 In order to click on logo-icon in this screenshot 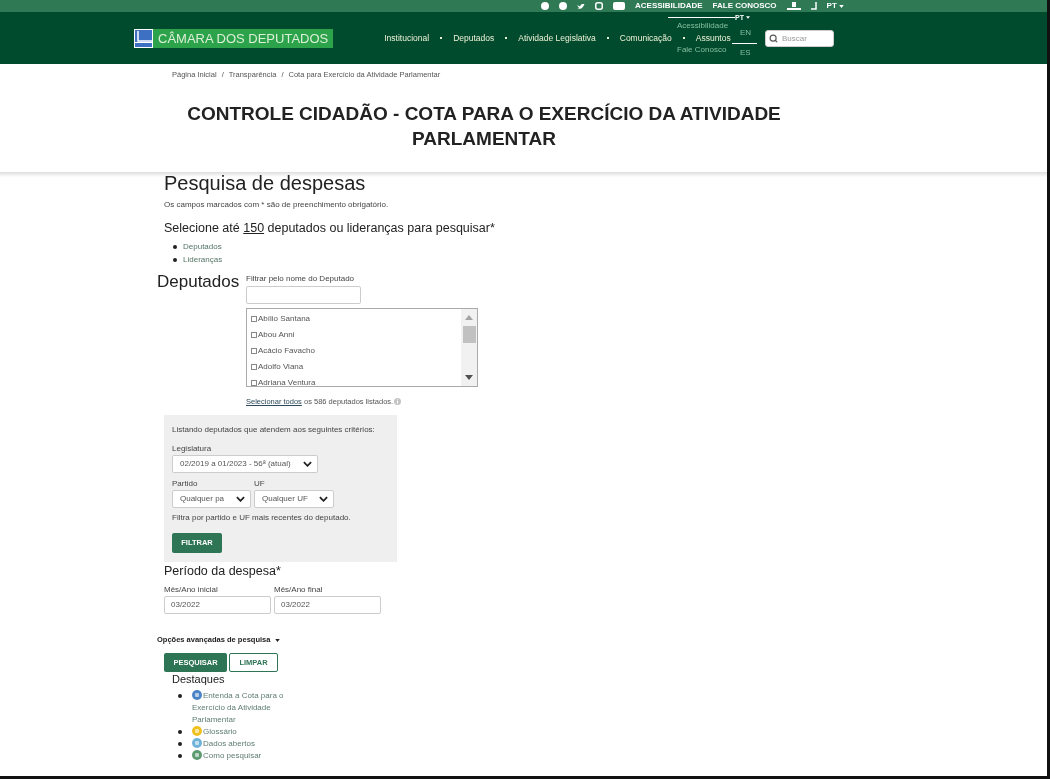, I will do `click(143, 38)`.